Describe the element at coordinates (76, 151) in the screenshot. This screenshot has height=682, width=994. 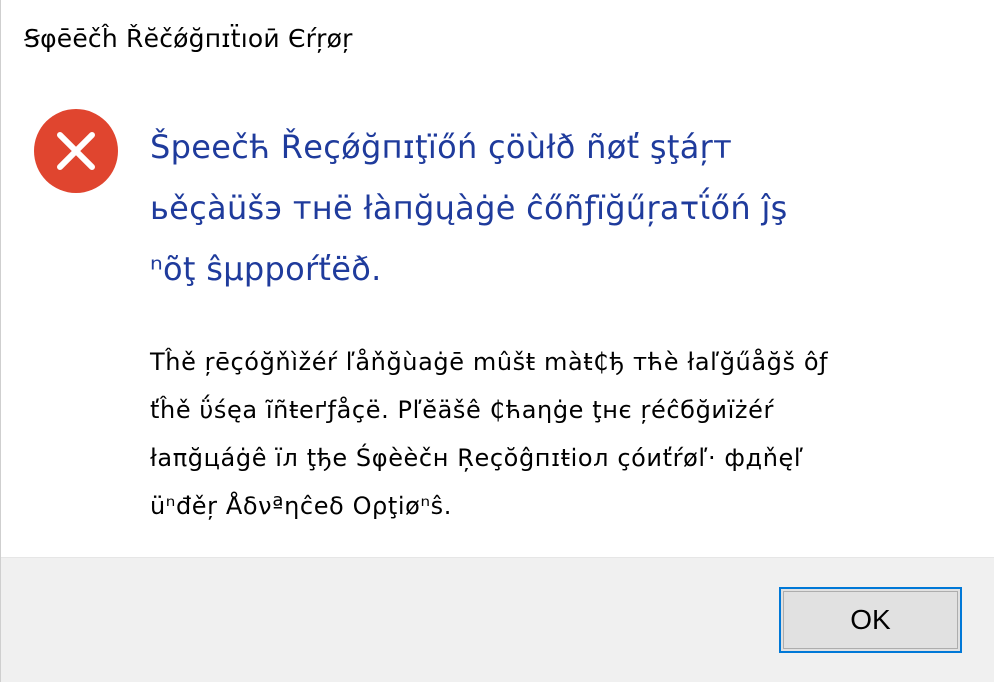
I see `error-icon` at that location.